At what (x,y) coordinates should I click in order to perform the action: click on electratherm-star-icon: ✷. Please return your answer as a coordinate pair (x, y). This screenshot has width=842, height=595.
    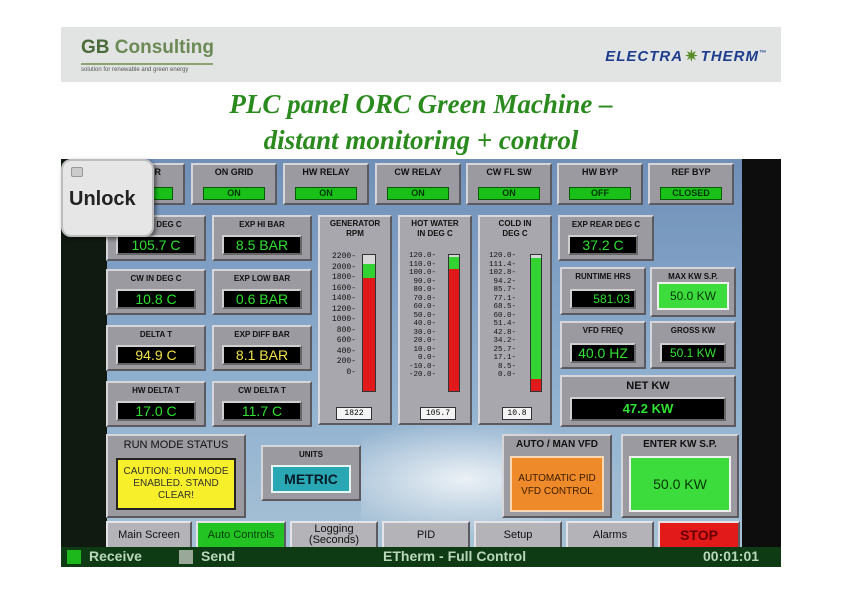
    Looking at the image, I should click on (692, 56).